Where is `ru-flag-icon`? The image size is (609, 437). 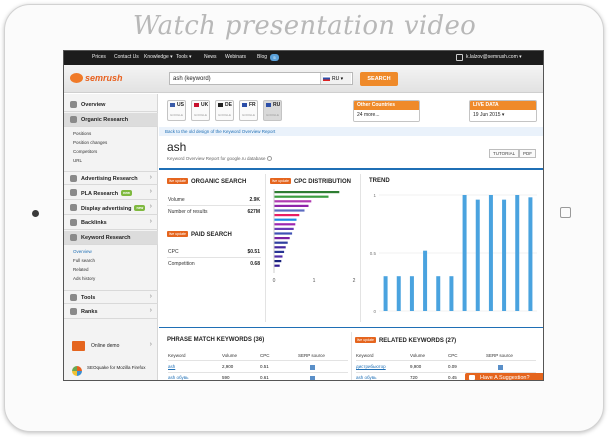 ru-flag-icon is located at coordinates (326, 78).